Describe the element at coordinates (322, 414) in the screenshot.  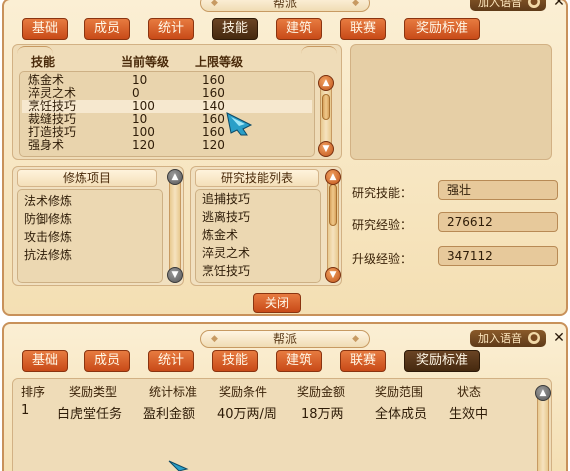
I see `cell-amount: 18万两` at that location.